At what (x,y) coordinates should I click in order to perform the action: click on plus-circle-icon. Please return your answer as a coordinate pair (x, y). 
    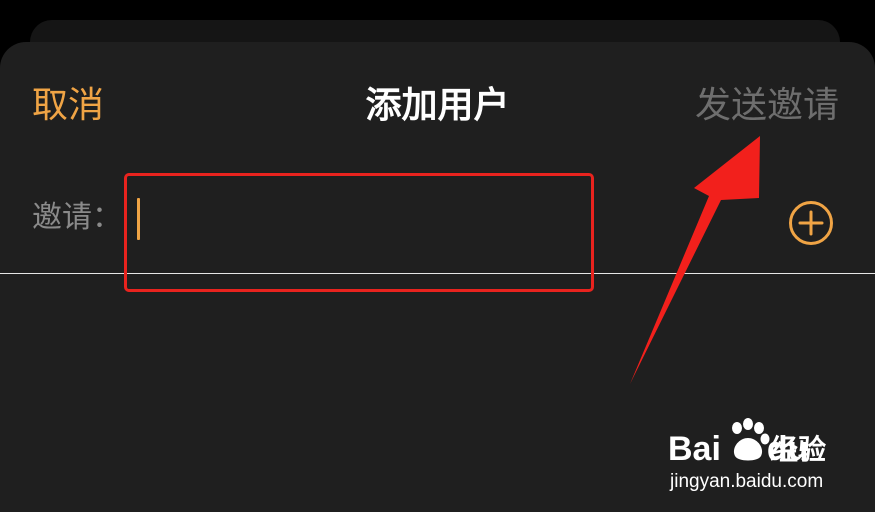
    Looking at the image, I should click on (811, 223).